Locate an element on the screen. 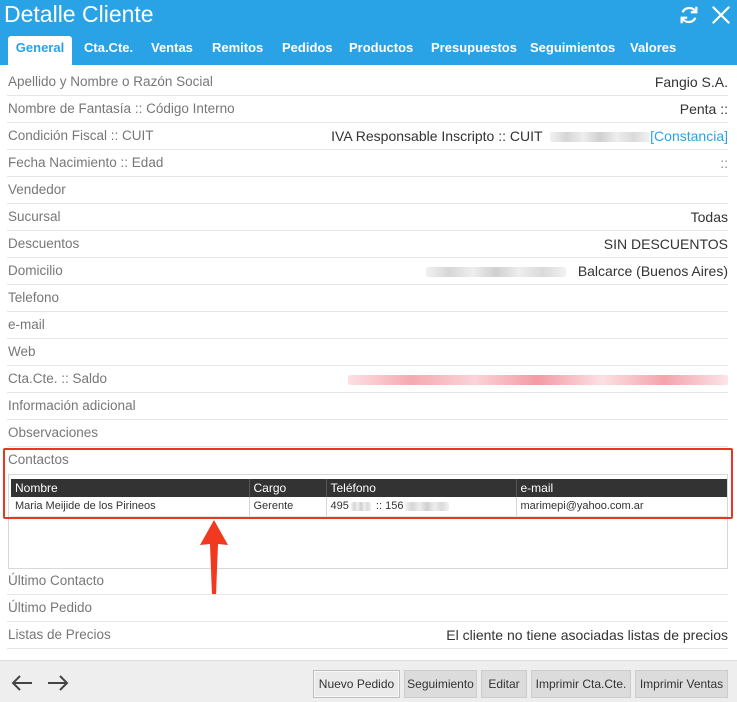  label-sucursal: Sucursal is located at coordinates (34, 216).